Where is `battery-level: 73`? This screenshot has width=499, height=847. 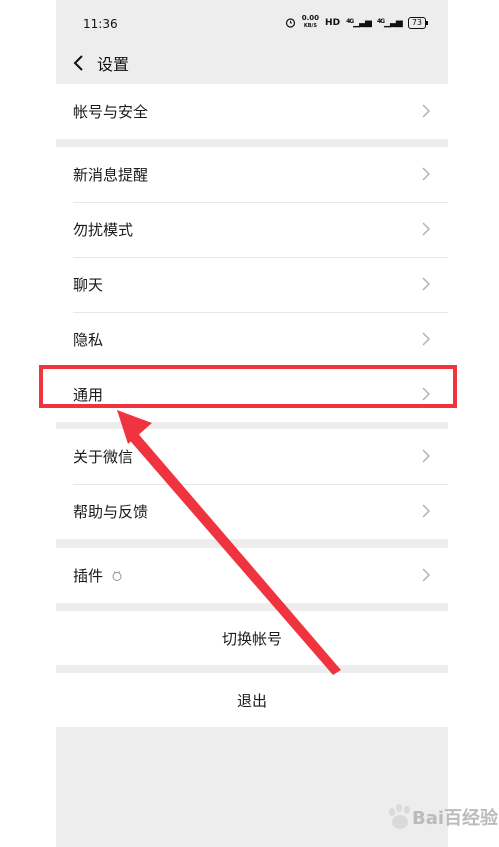 battery-level: 73 is located at coordinates (416, 22).